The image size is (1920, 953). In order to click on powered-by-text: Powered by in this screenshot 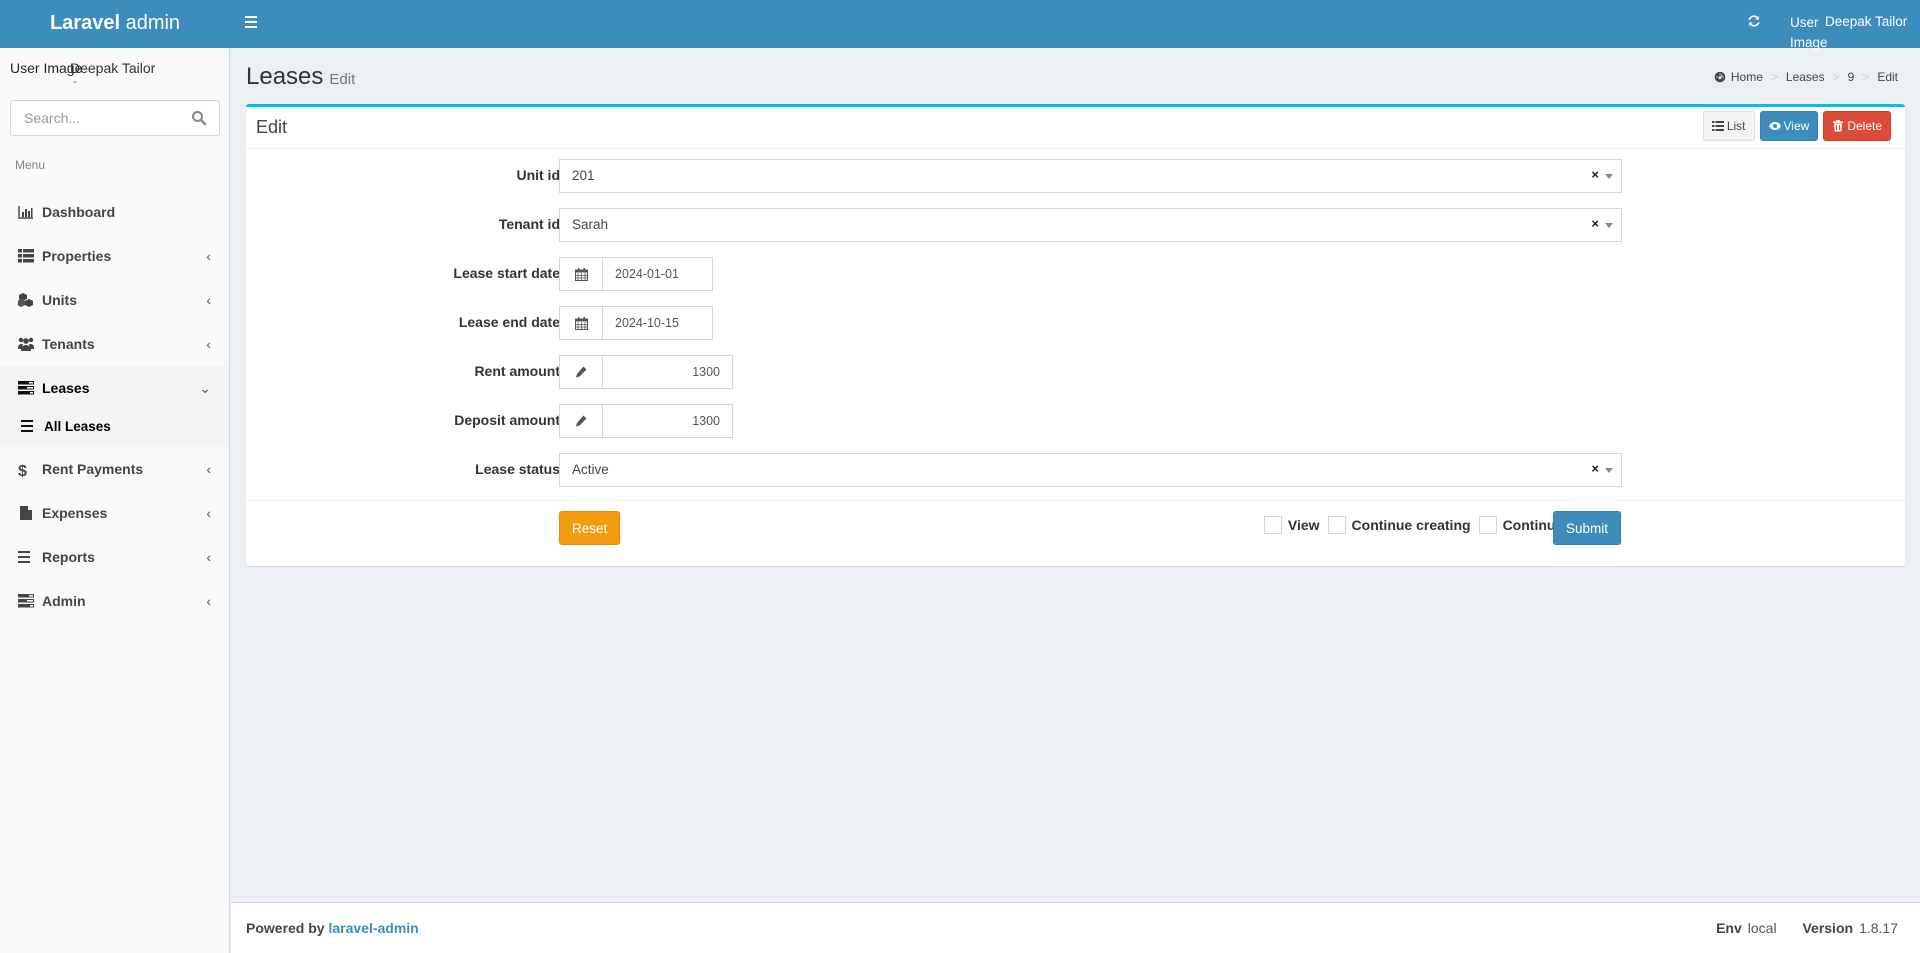, I will do `click(287, 928)`.